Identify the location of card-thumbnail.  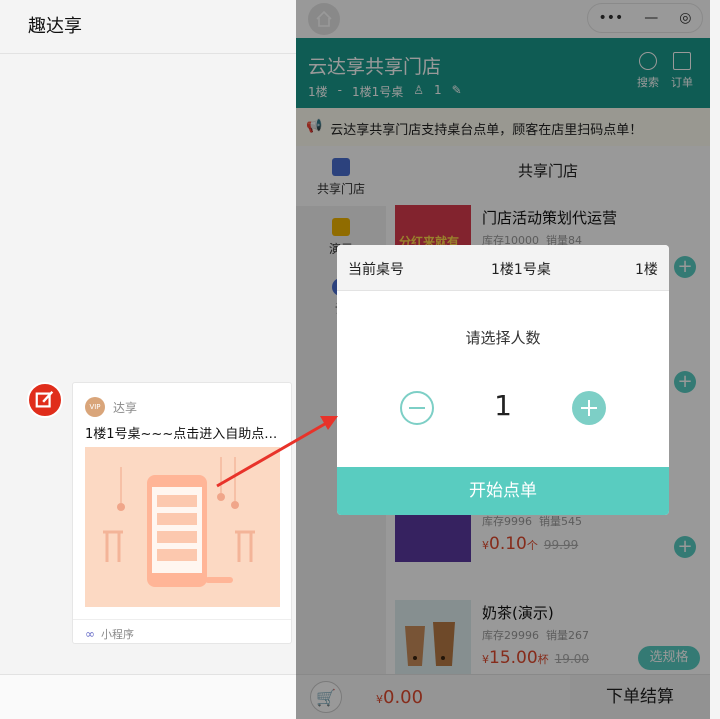
(182, 527).